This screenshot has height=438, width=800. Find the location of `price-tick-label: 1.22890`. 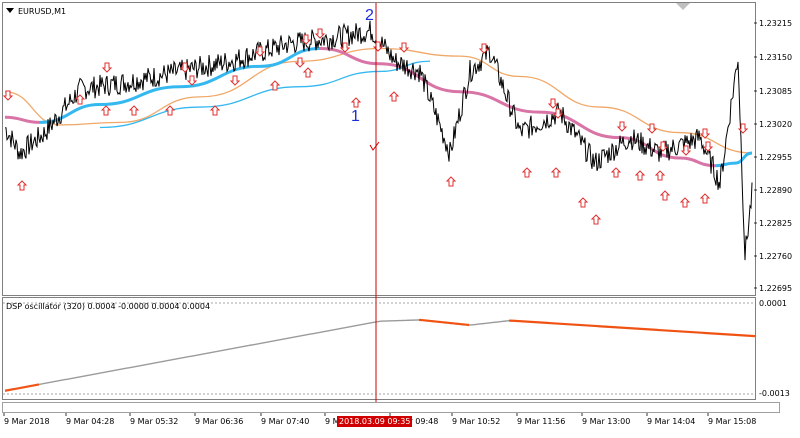

price-tick-label: 1.22890 is located at coordinates (776, 190).